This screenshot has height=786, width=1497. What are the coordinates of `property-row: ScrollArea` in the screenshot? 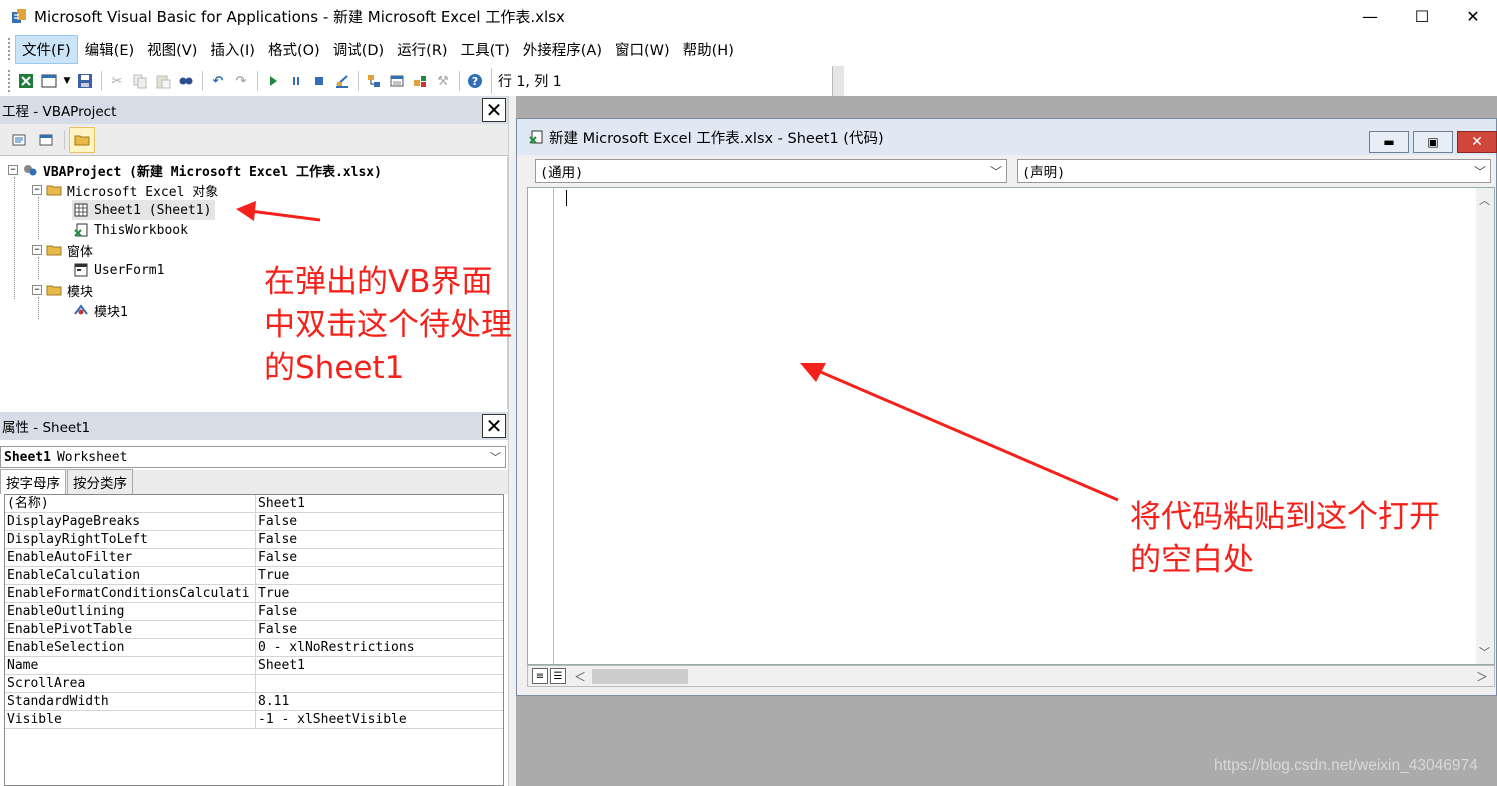 It's located at (254, 684).